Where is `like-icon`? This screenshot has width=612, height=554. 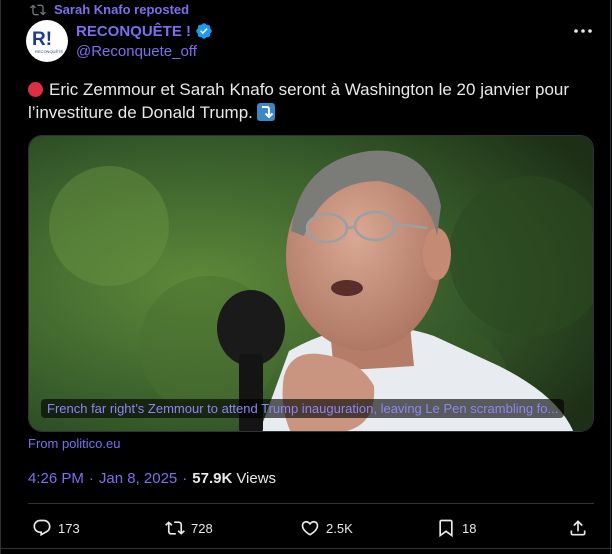
like-icon is located at coordinates (310, 528).